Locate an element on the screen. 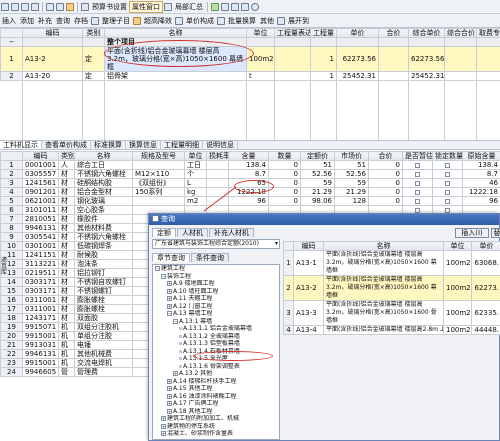 This screenshot has height=441, width=500. column-header: 规格及型号 is located at coordinates (158, 156).